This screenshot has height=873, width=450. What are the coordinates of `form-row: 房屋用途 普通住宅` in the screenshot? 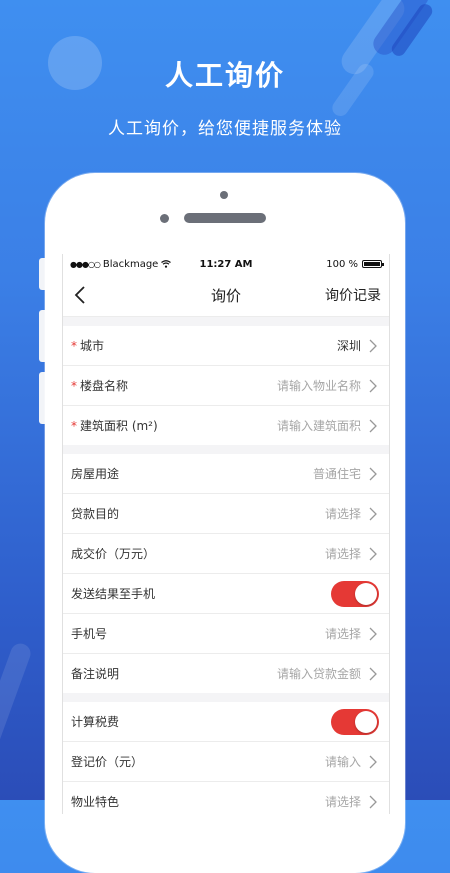 It's located at (226, 474).